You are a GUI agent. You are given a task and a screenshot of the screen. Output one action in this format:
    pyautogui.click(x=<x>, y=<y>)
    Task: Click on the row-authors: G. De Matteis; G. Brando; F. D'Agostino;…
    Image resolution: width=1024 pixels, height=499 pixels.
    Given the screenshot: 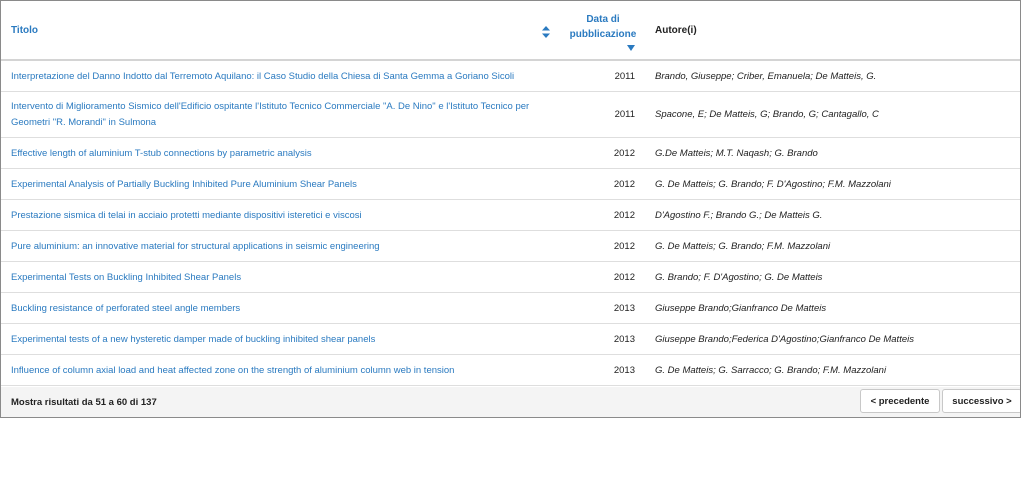 What is the action you would take?
    pyautogui.click(x=773, y=184)
    